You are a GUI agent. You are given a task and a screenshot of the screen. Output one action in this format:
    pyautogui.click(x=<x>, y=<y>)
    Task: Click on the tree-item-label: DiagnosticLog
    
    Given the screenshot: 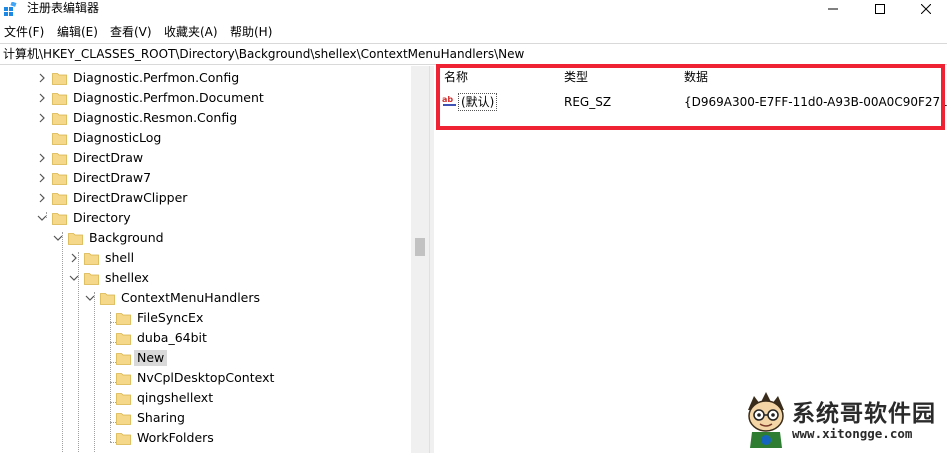 What is the action you would take?
    pyautogui.click(x=117, y=137)
    